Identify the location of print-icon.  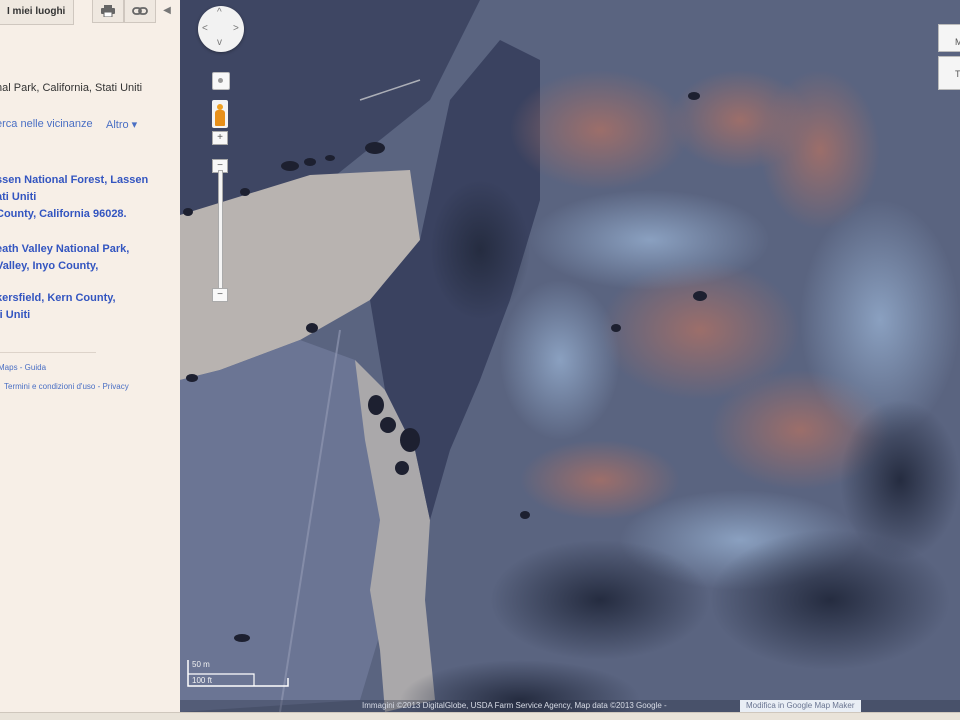
(108, 11).